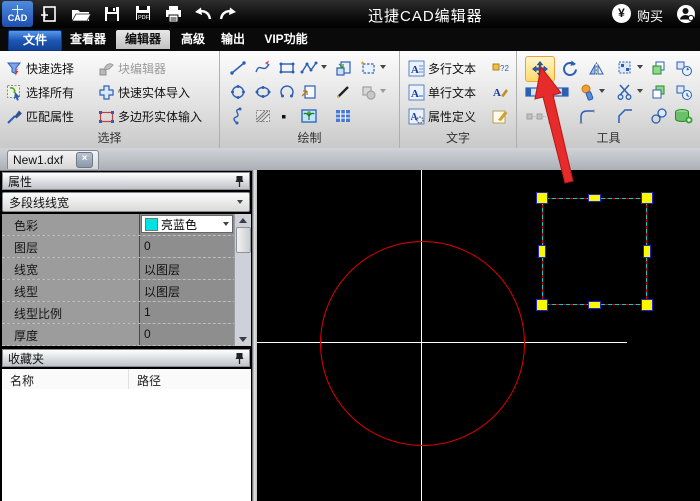  Describe the element at coordinates (150, 116) in the screenshot. I see `polygon-entity-input-button: 多边形实体输入` at that location.